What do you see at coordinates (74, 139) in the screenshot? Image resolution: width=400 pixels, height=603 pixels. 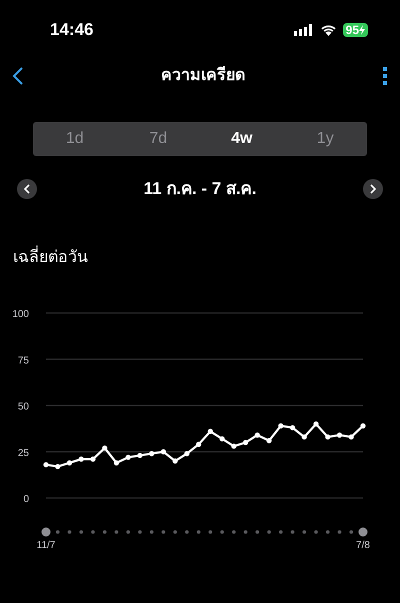 I see `period-tab: 1d` at bounding box center [74, 139].